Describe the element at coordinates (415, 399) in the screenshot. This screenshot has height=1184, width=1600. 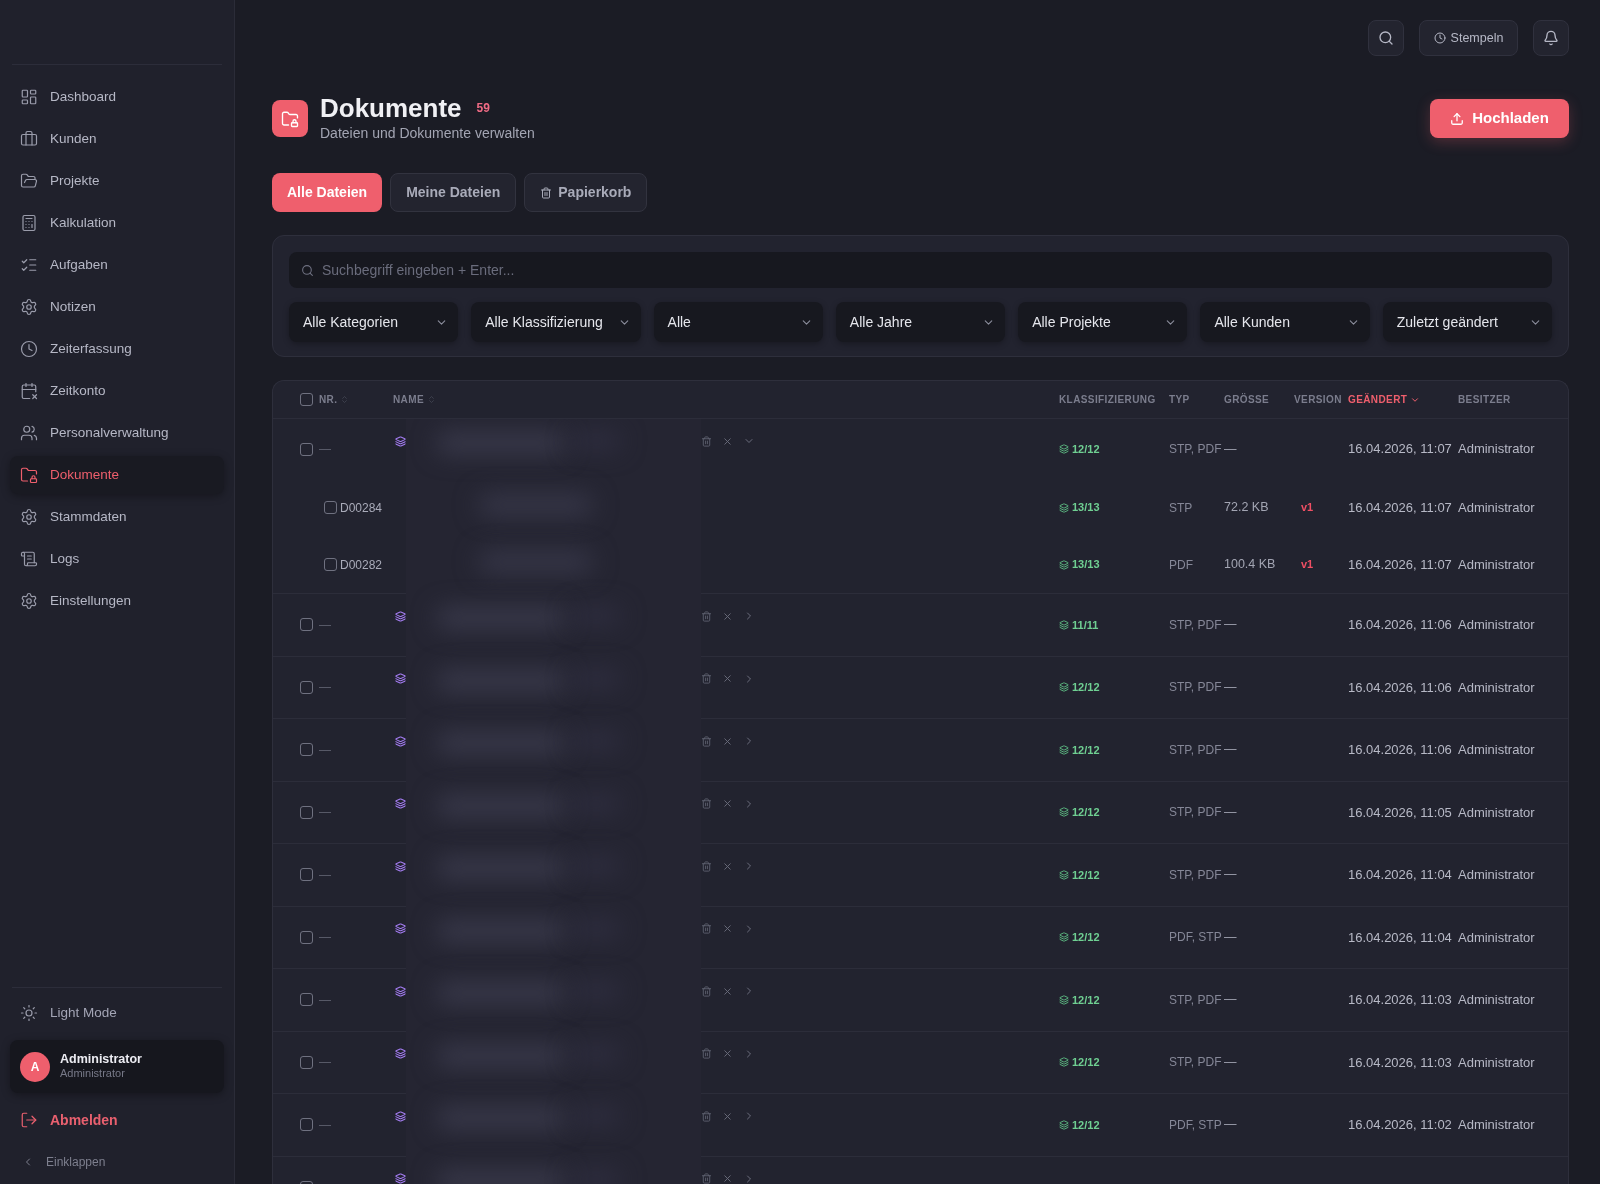
I see `column-header: NAME` at that location.